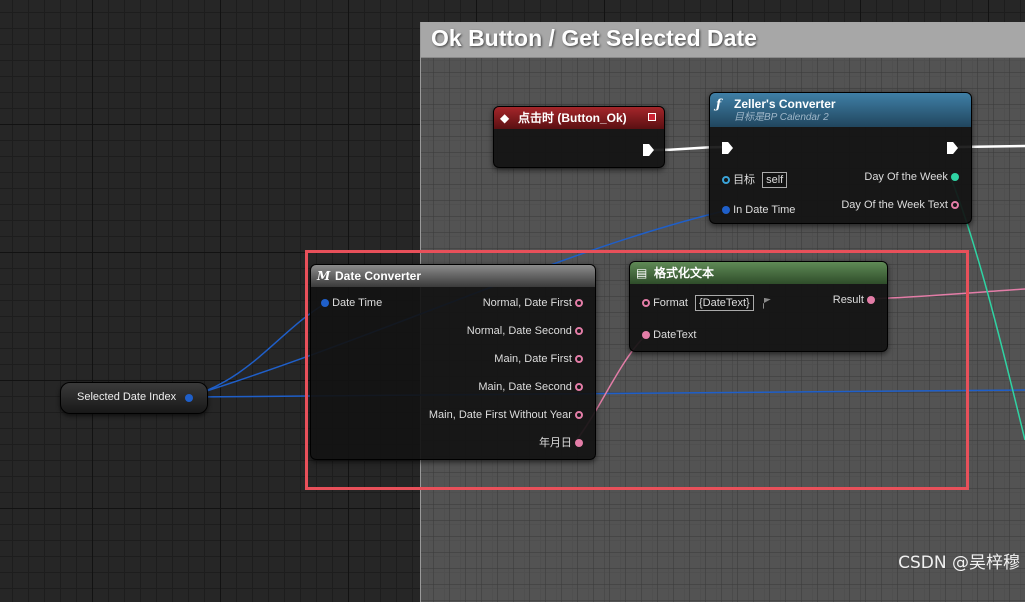  I want to click on zeller-node-title: Zeller's Converter, so click(785, 104).